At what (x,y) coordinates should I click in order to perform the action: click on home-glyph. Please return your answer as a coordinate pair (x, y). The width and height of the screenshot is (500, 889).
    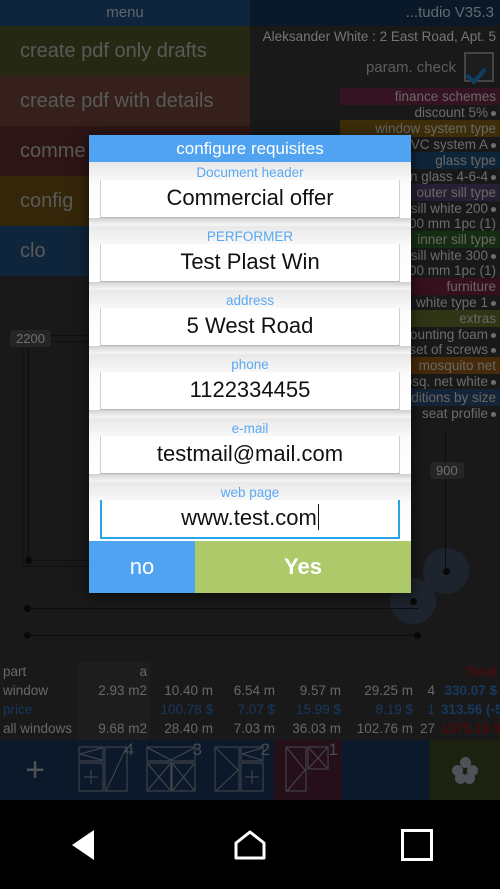
    Looking at the image, I should click on (250, 844).